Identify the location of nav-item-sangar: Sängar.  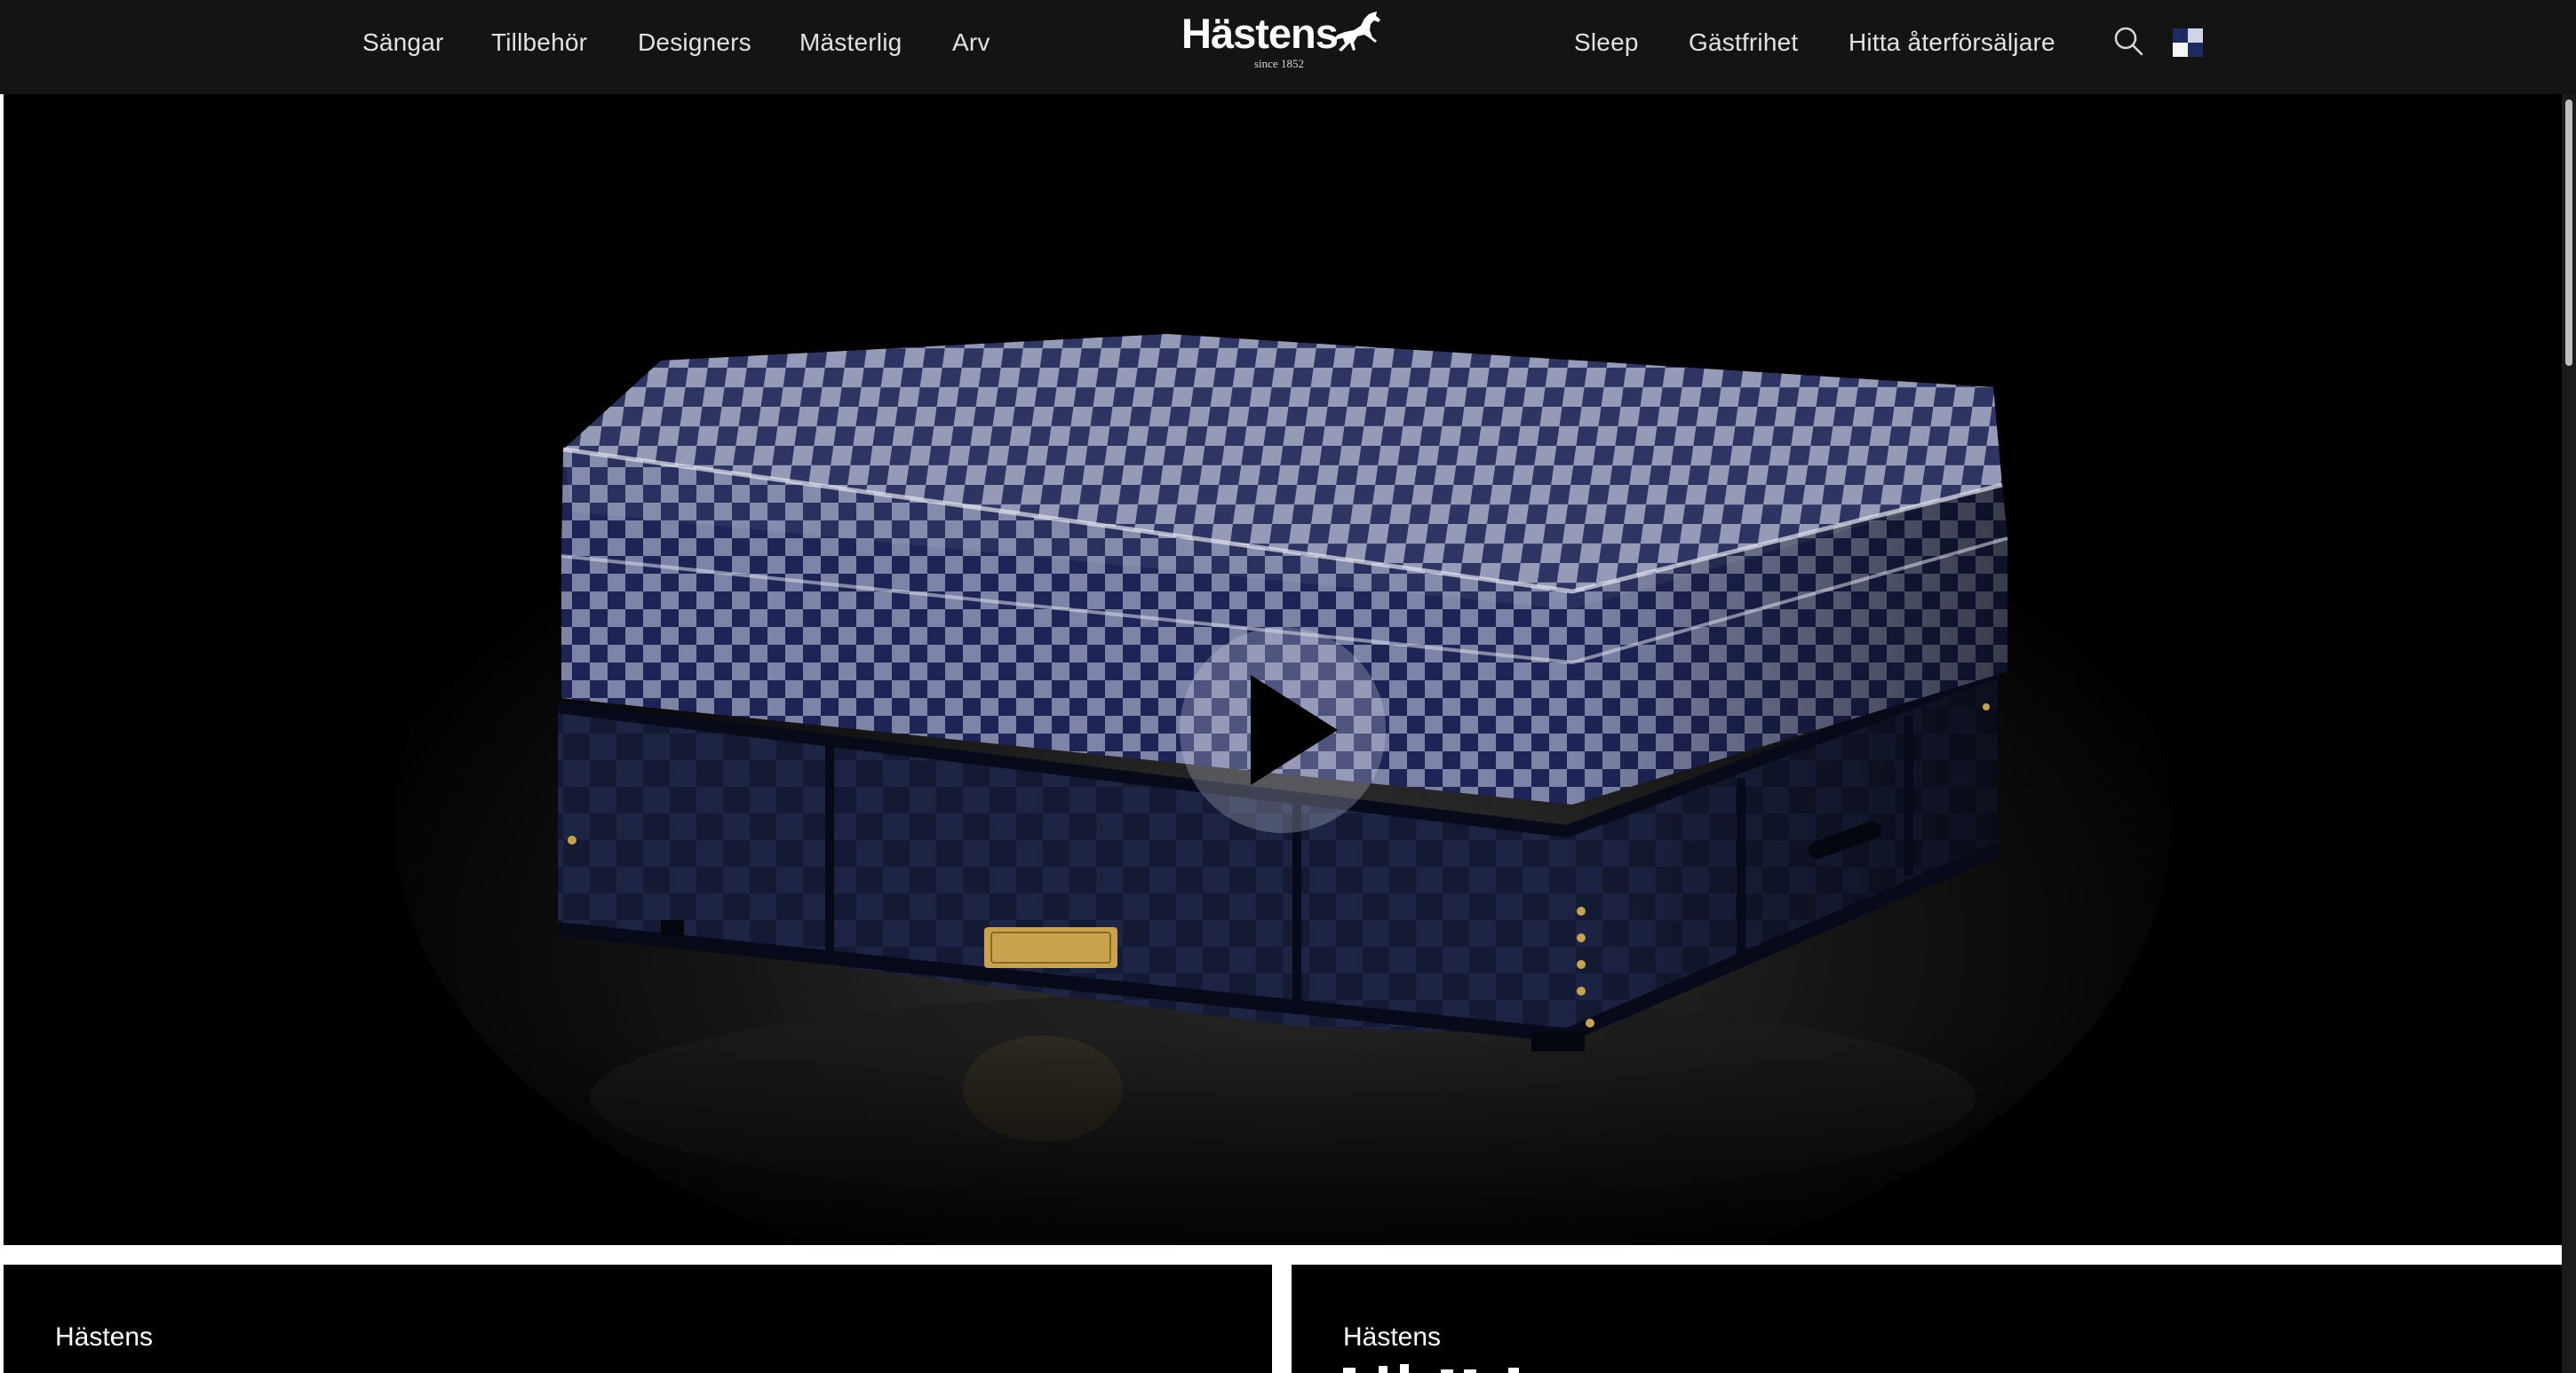
(403, 42).